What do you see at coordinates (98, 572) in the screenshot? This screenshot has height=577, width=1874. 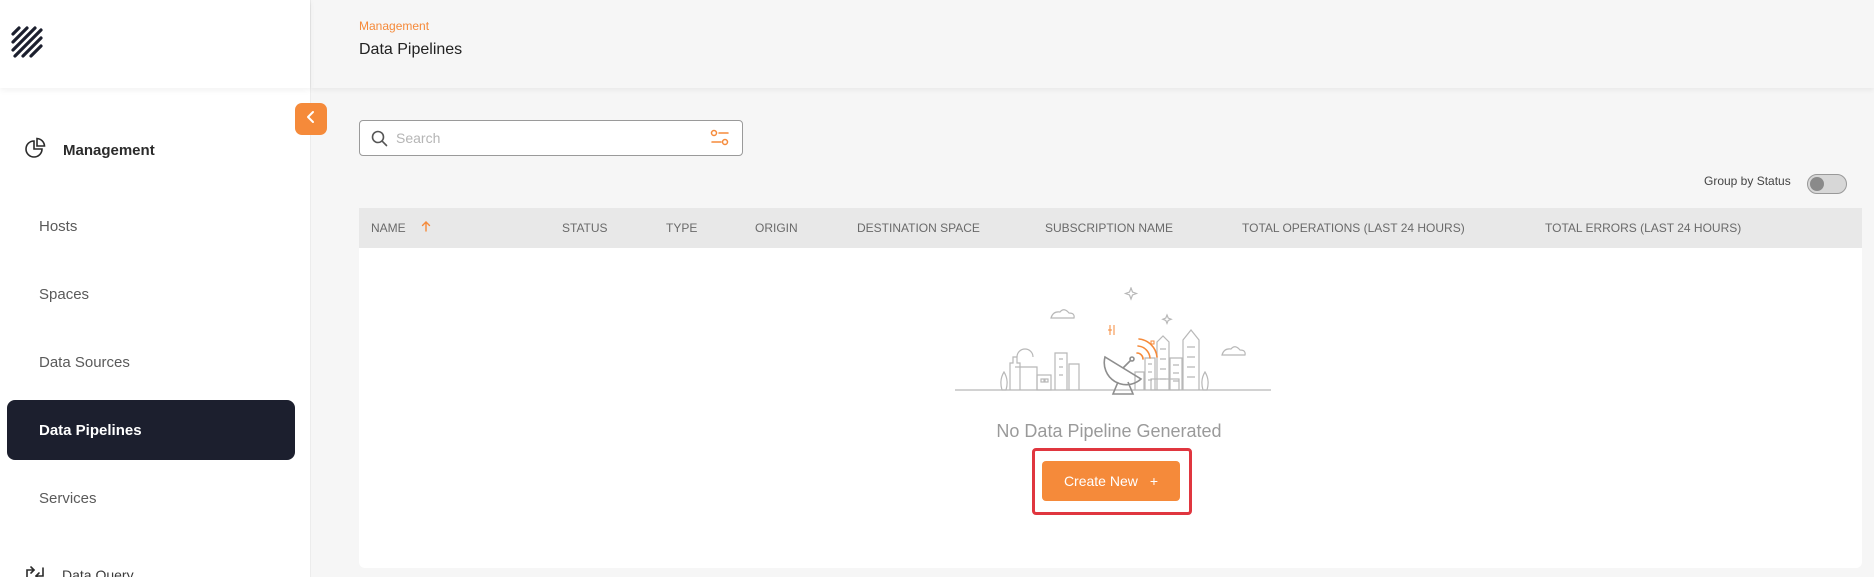 I see `sidebar-item-label: Data Query` at bounding box center [98, 572].